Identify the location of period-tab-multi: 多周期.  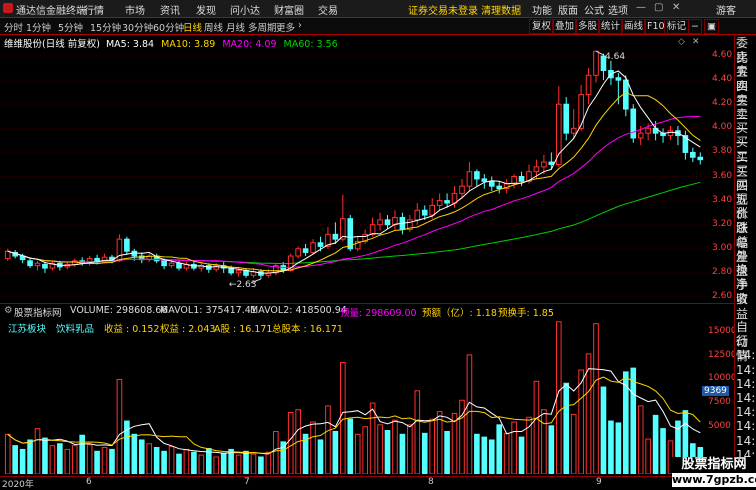
(262, 27).